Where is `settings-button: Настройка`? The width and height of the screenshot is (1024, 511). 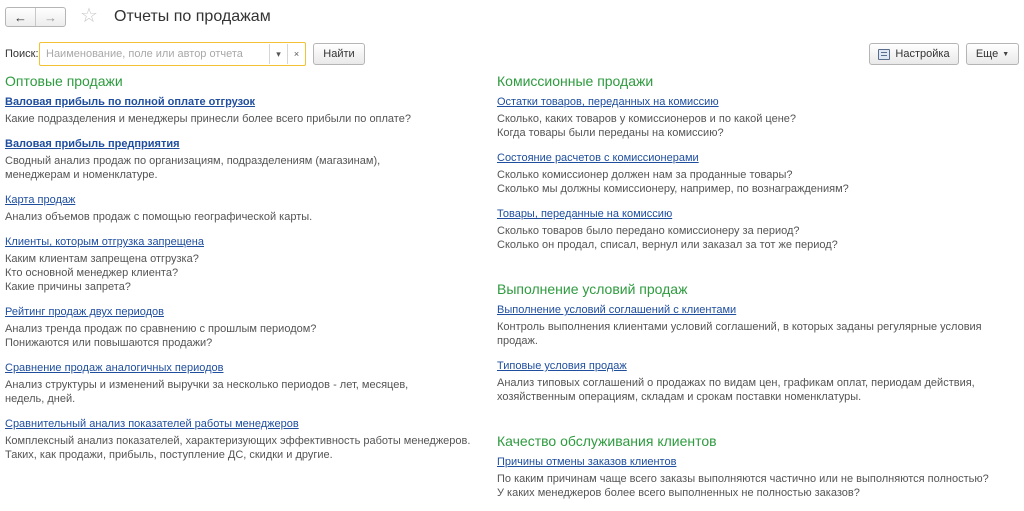 settings-button: Настройка is located at coordinates (914, 54).